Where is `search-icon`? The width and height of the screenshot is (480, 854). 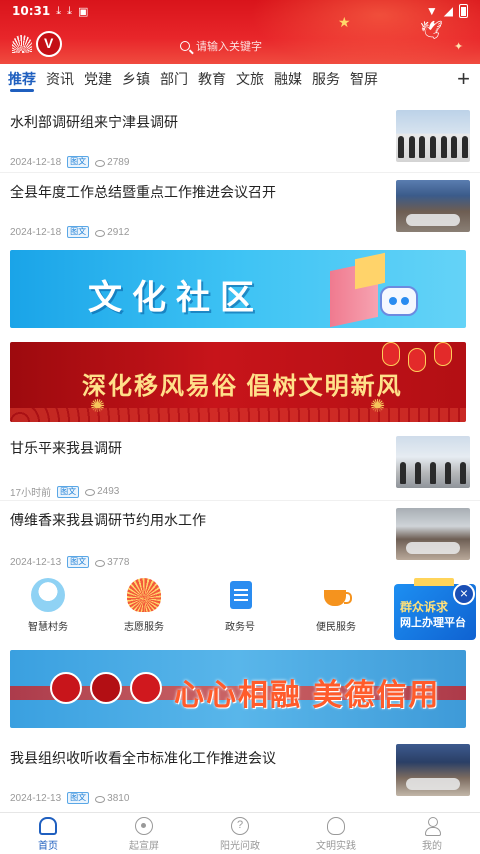 search-icon is located at coordinates (185, 46).